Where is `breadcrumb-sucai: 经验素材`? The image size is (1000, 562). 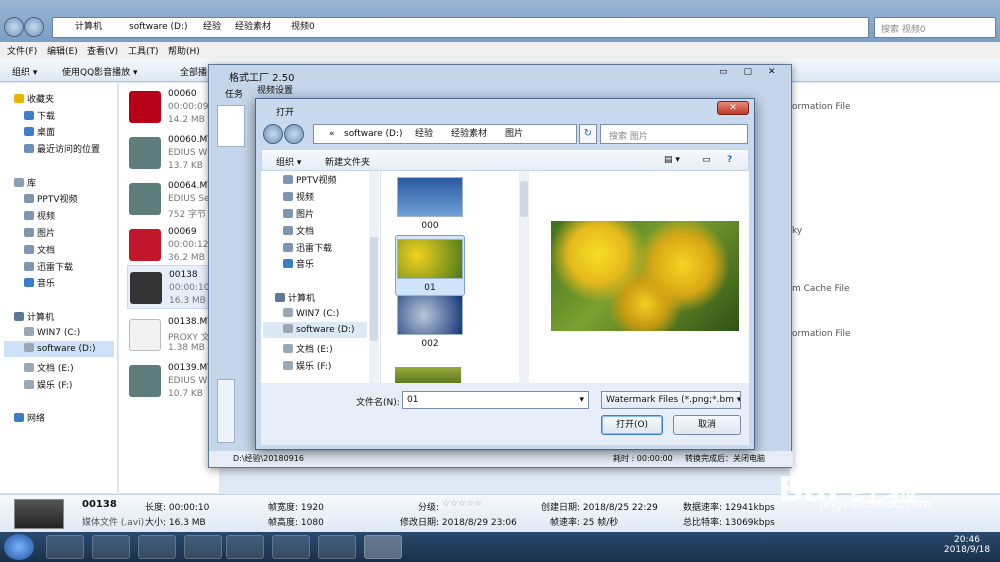
breadcrumb-sucai: 经验素材 is located at coordinates (253, 27).